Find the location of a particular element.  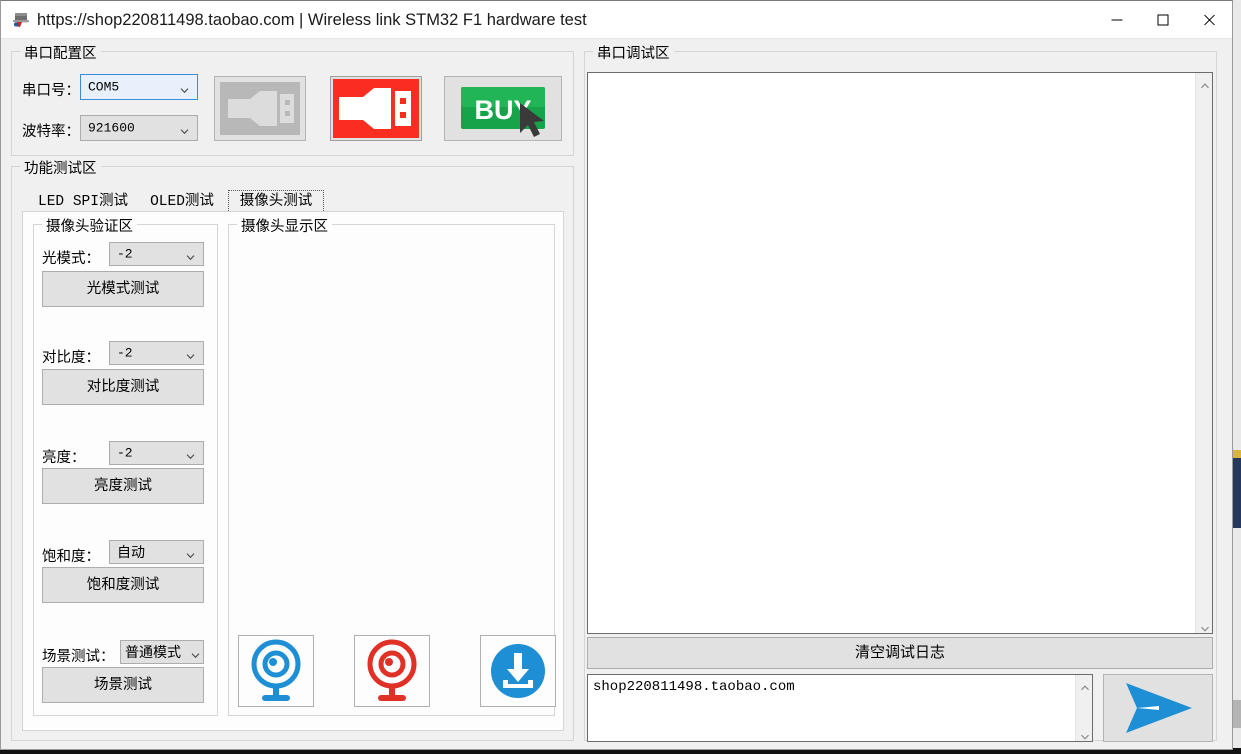

scroll-down-button is located at coordinates (1204, 624).